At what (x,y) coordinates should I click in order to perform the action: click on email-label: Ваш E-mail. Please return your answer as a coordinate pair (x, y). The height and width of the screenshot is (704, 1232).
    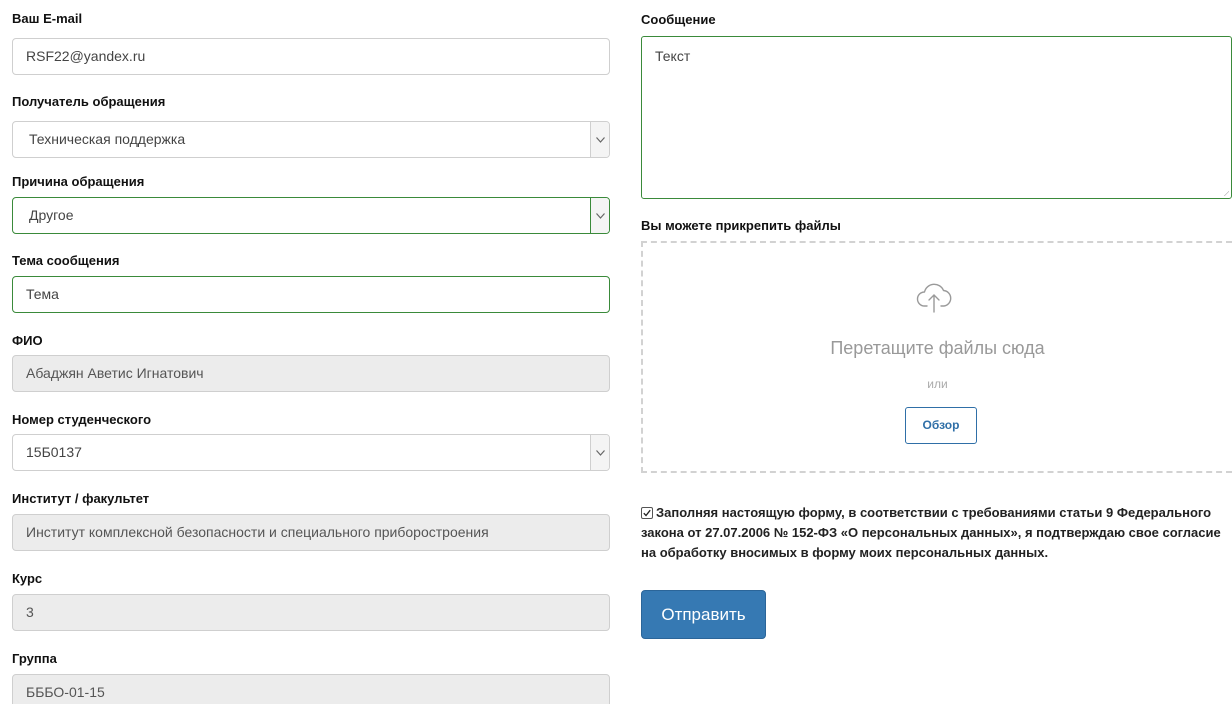
    Looking at the image, I should click on (47, 18).